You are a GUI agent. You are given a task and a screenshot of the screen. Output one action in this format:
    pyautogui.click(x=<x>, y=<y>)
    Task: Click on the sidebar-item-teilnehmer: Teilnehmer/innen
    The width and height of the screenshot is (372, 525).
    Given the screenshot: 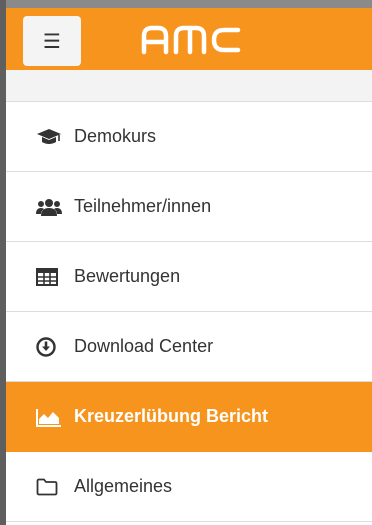 What is the action you would take?
    pyautogui.click(x=189, y=207)
    